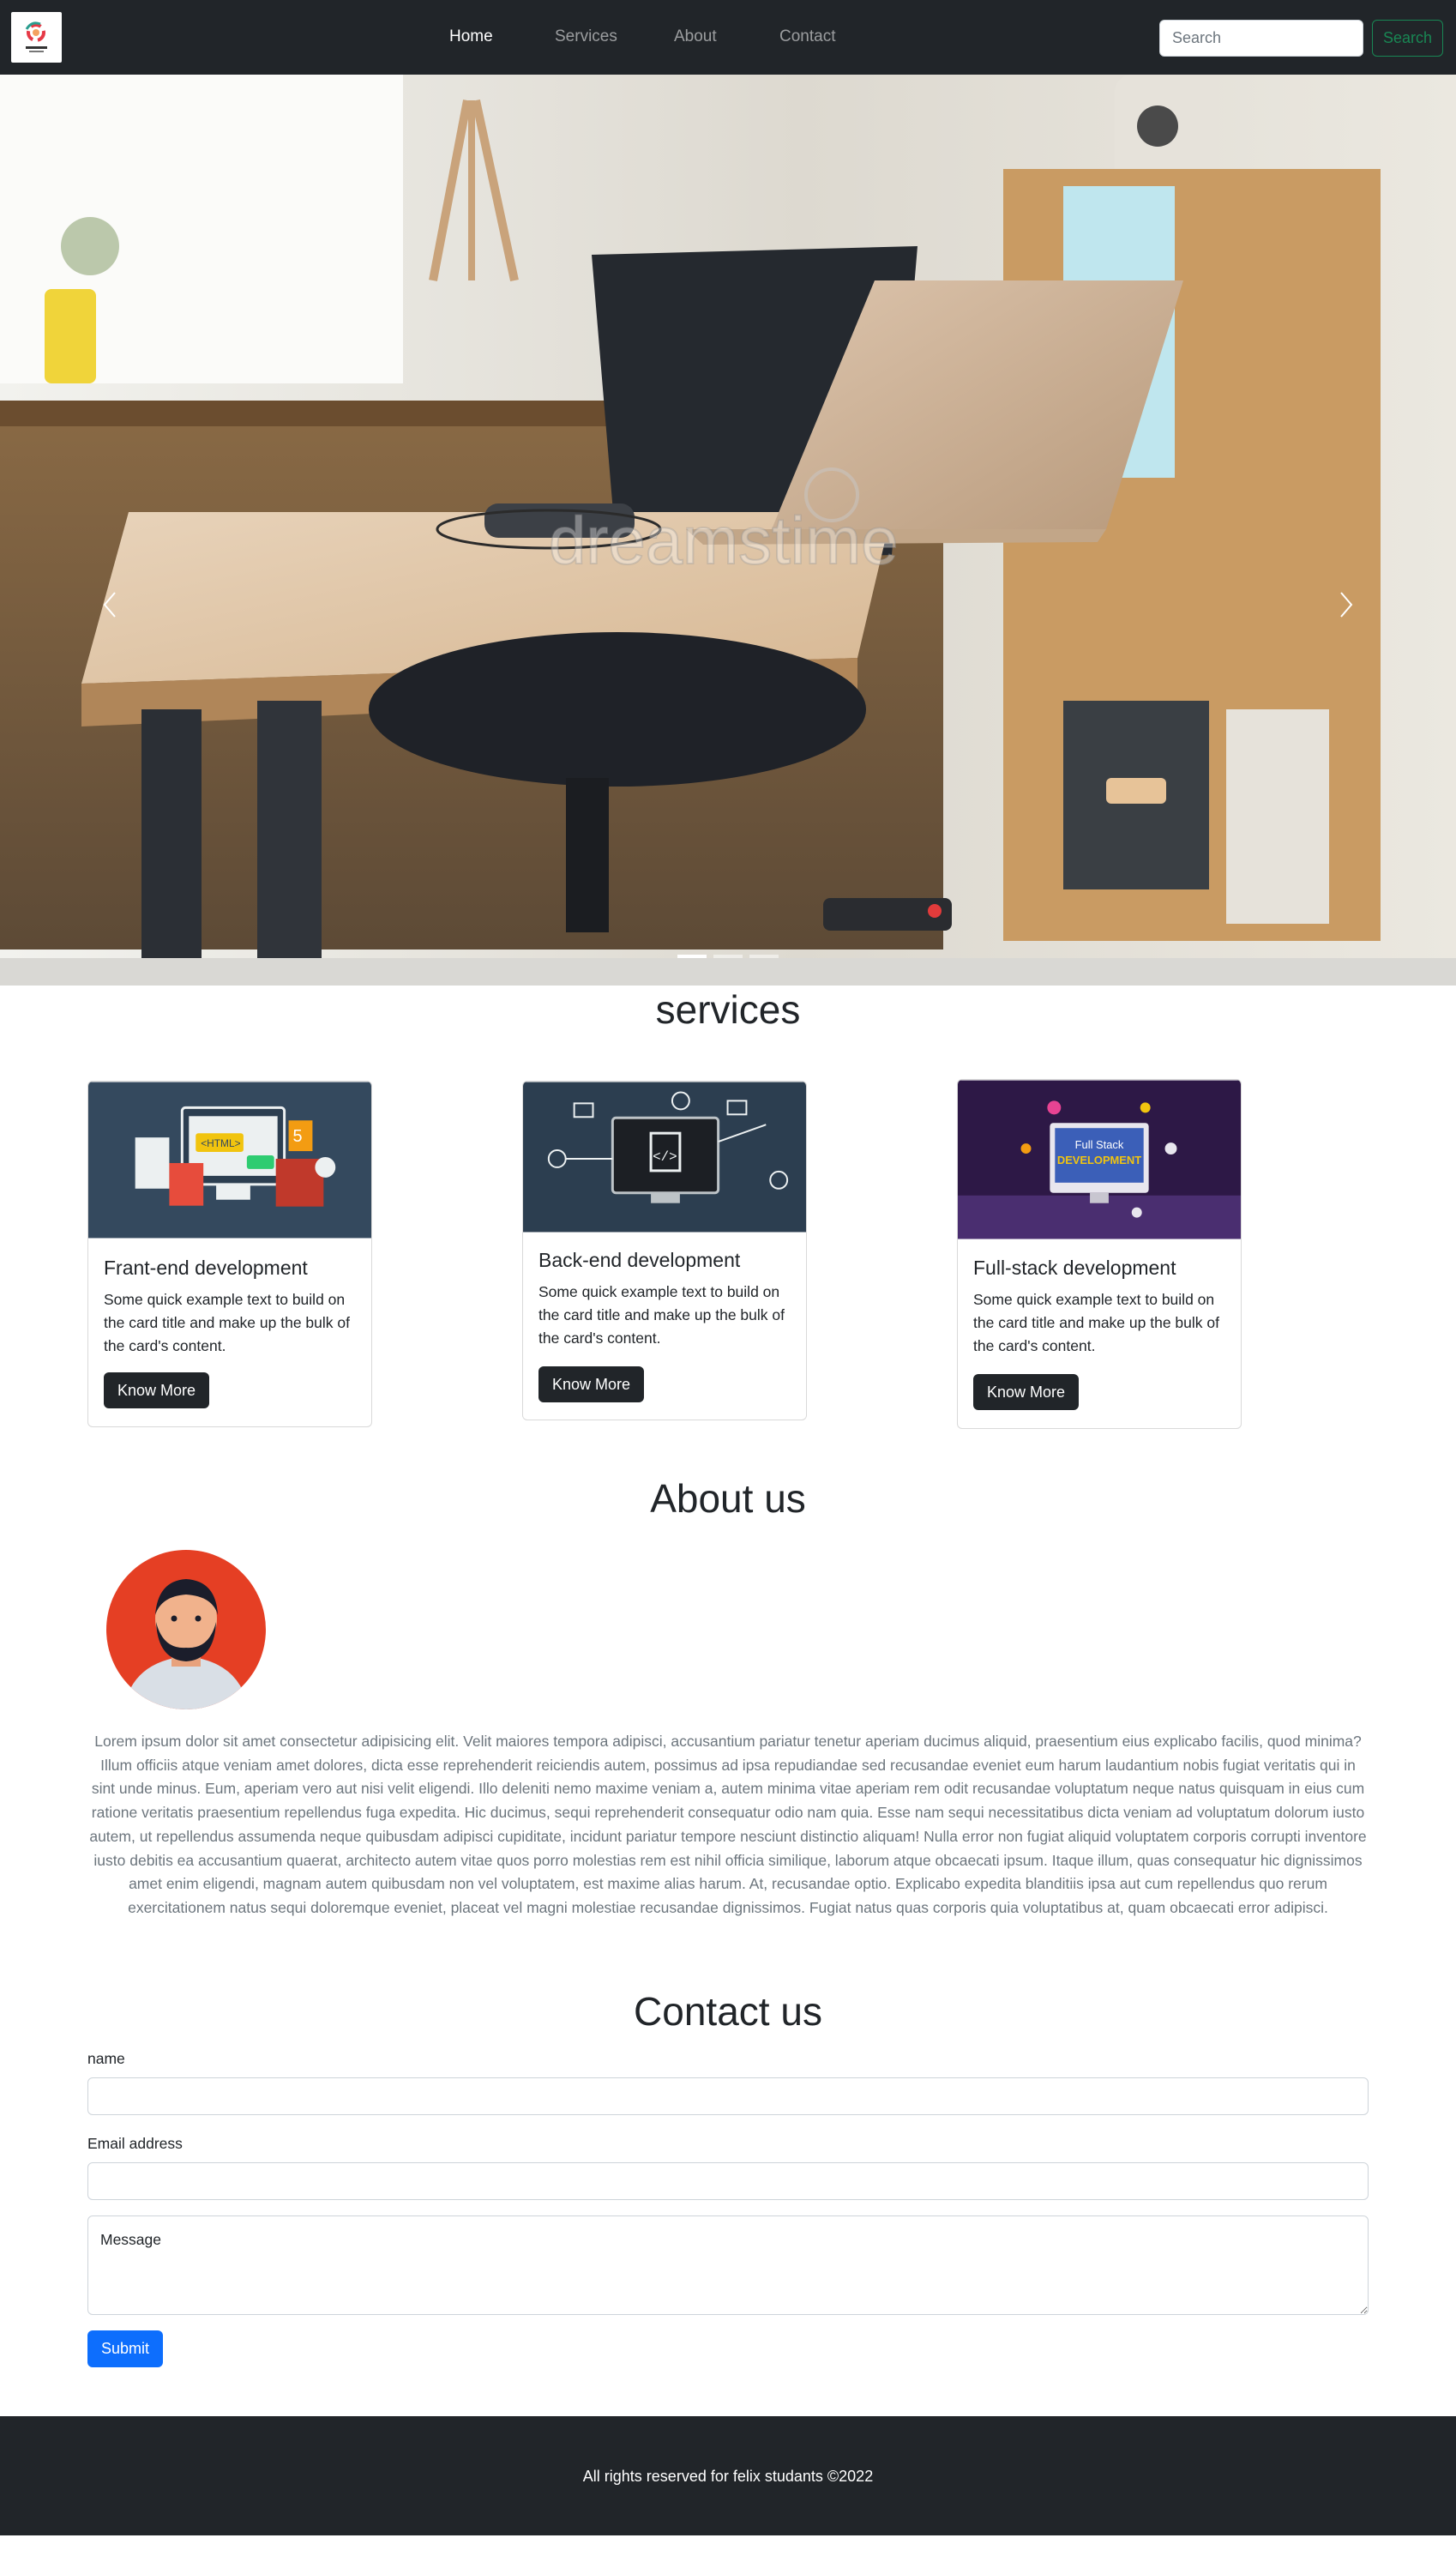 This screenshot has height=2550, width=1456. Describe the element at coordinates (586, 36) in the screenshot. I see `nav-link-services: Services` at that location.